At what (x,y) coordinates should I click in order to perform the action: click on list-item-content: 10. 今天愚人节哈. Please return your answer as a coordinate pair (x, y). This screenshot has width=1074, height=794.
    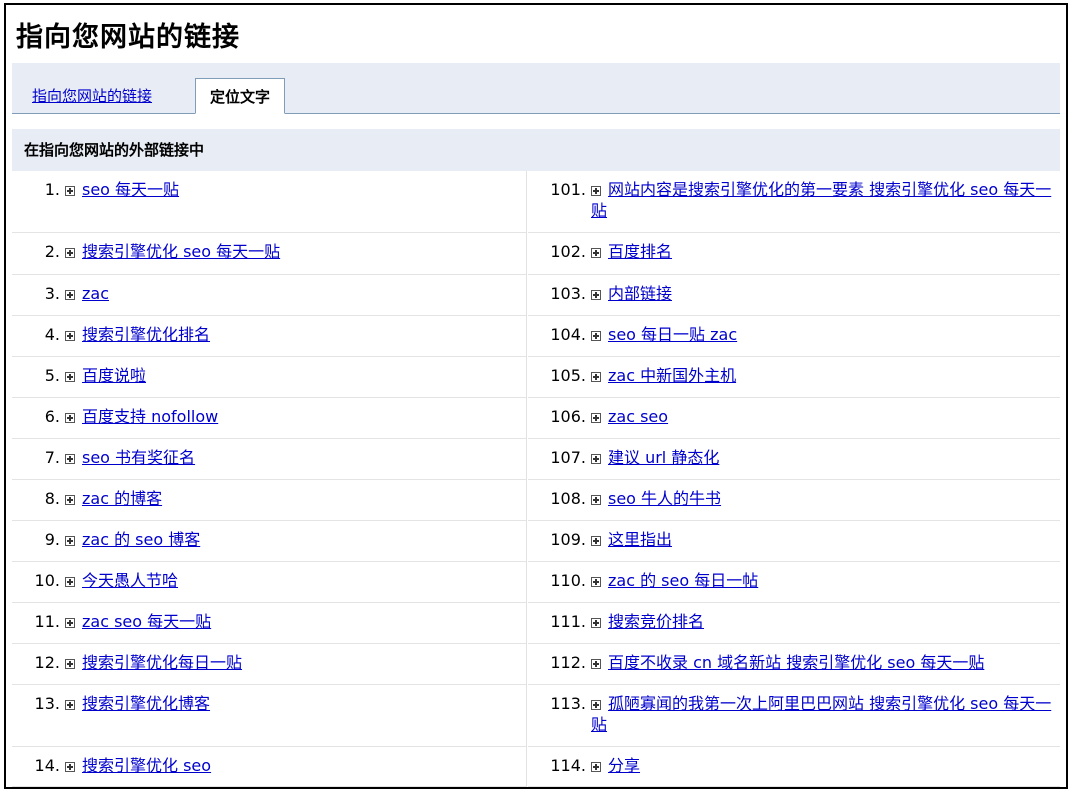
    Looking at the image, I should click on (267, 580).